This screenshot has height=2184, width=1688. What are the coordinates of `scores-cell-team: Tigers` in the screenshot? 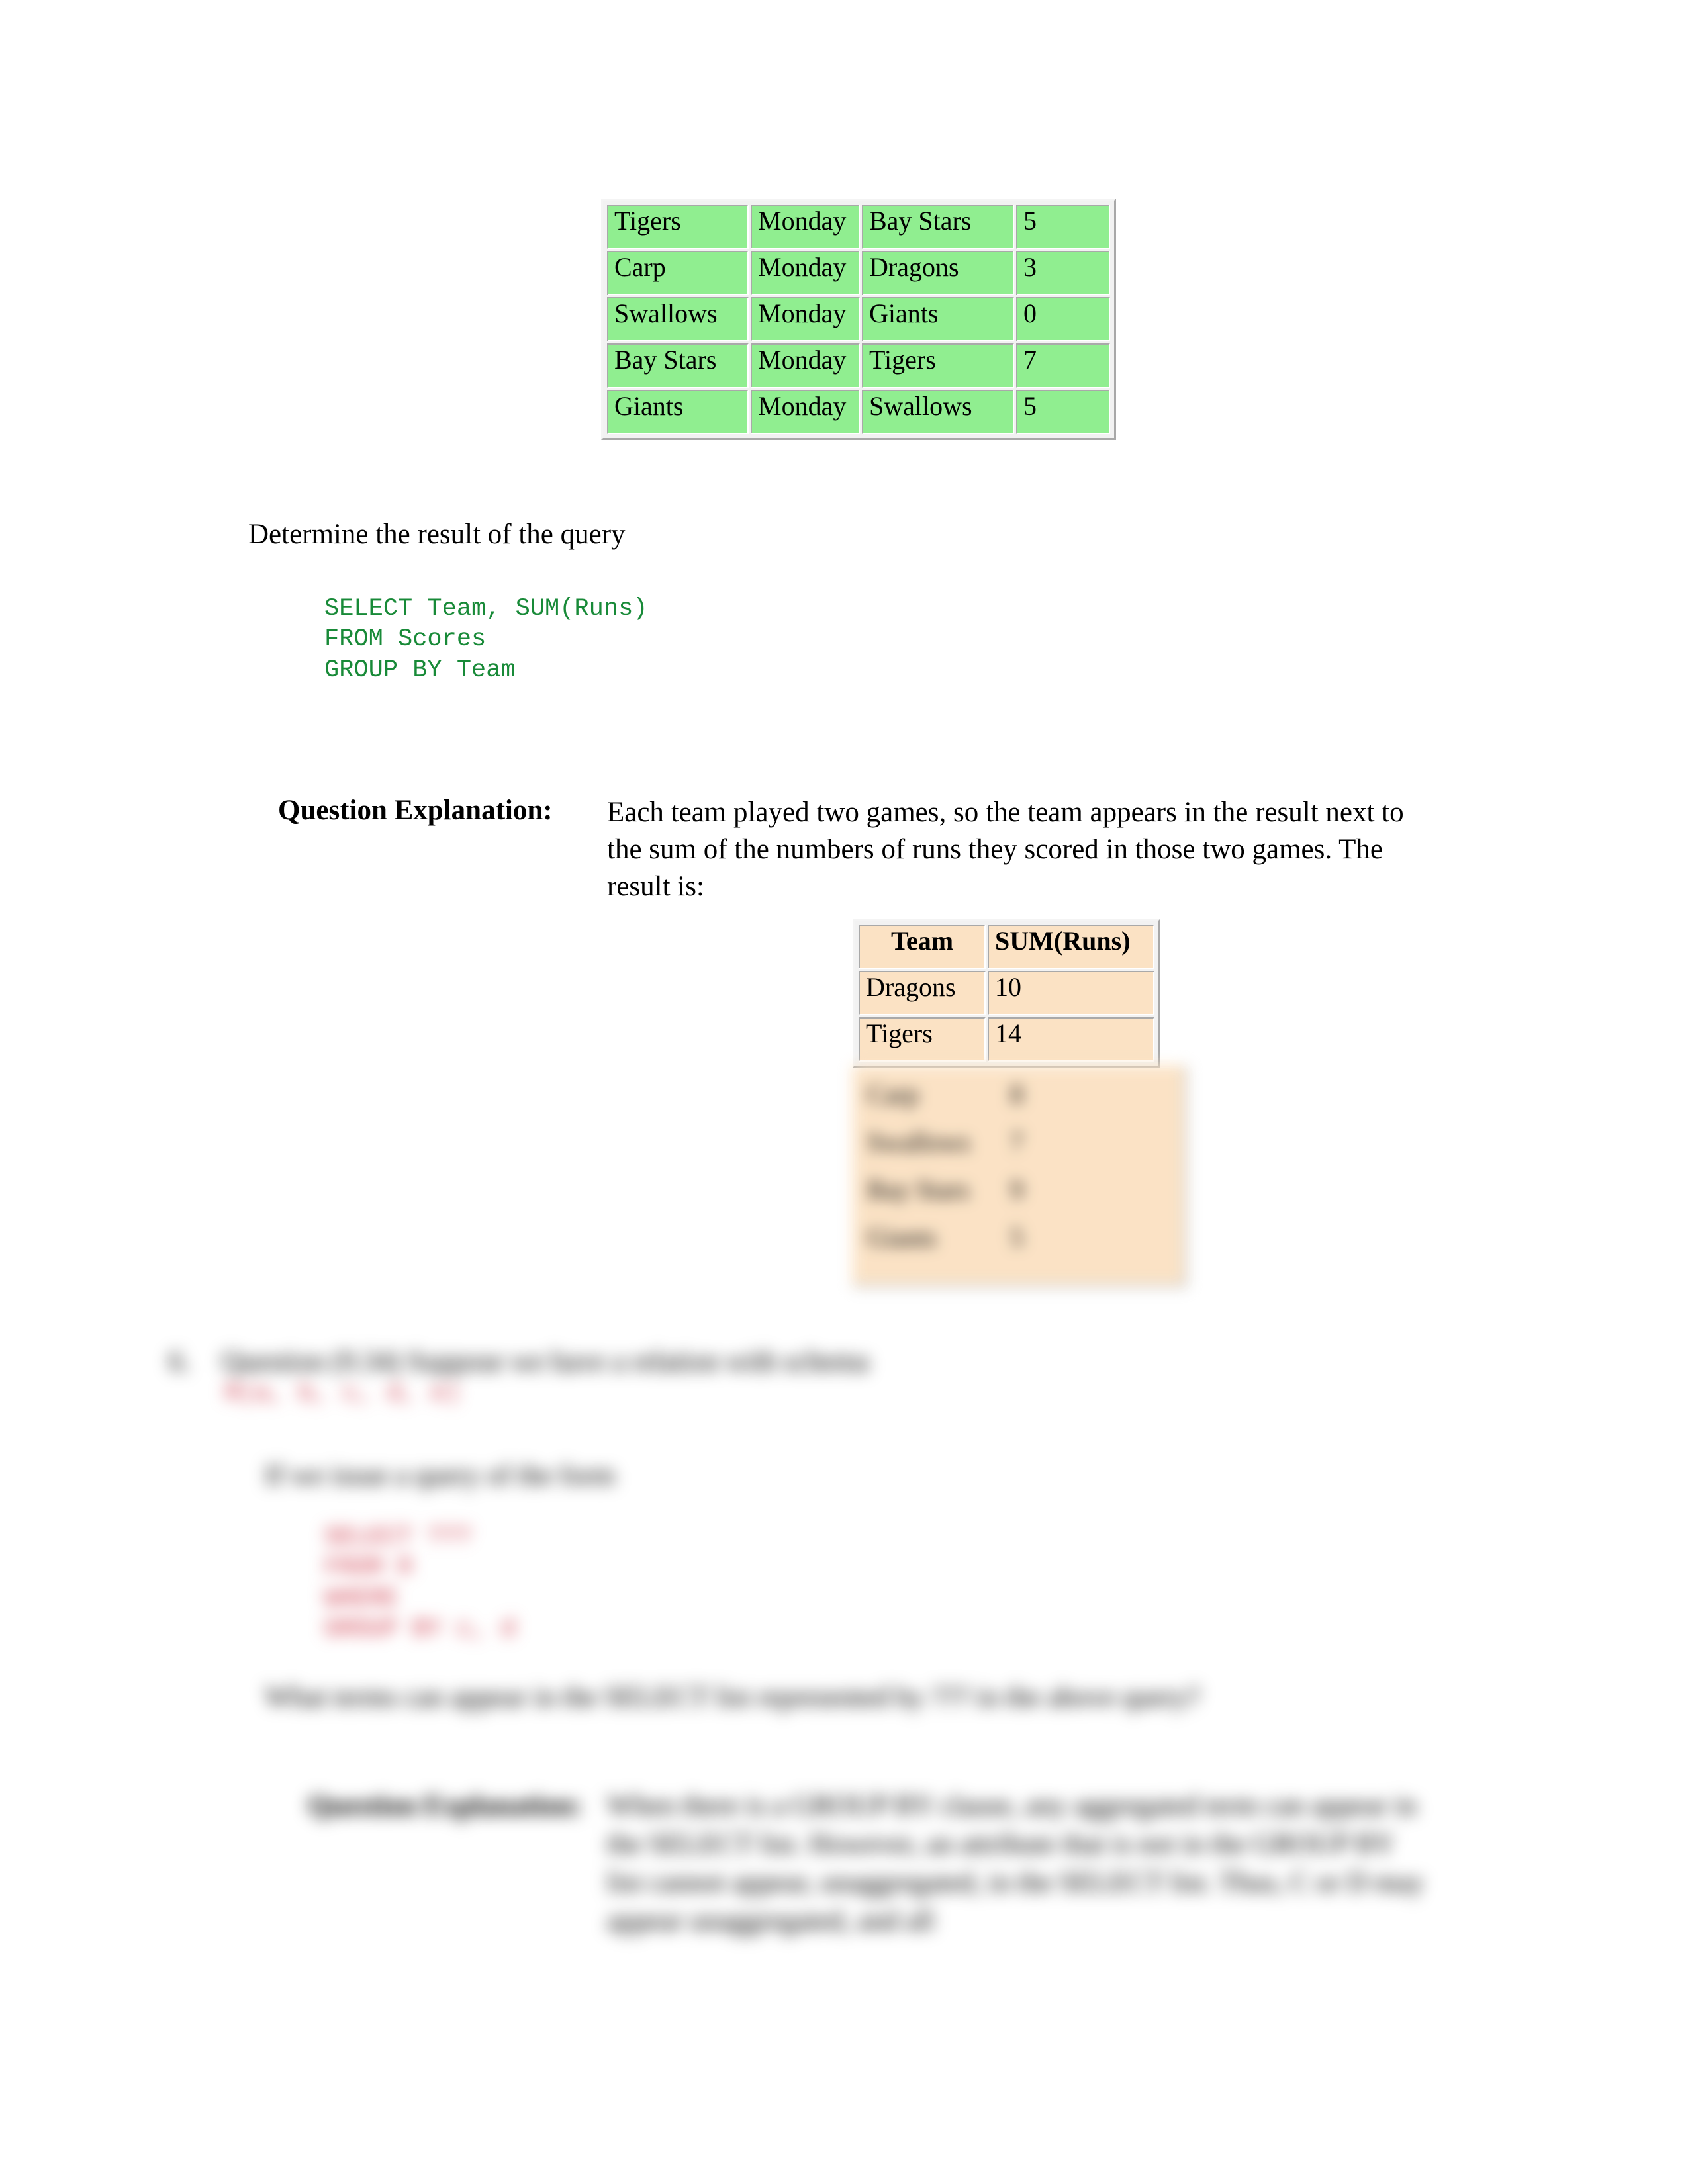 It's located at (678, 227).